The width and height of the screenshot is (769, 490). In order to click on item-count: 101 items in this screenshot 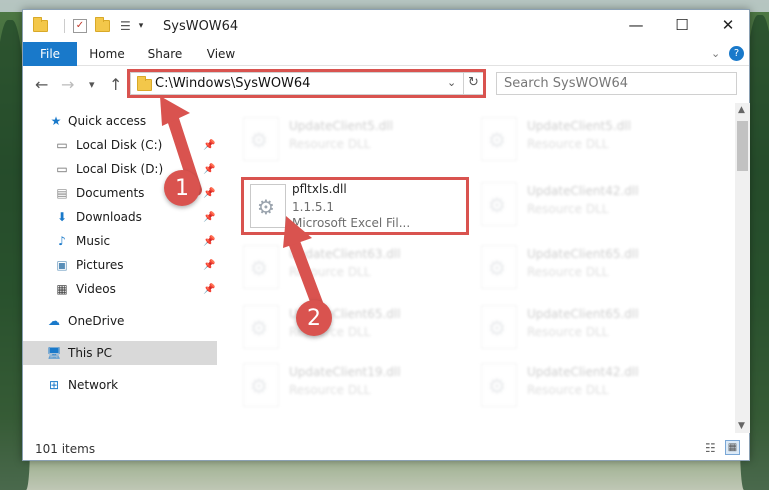, I will do `click(65, 449)`.